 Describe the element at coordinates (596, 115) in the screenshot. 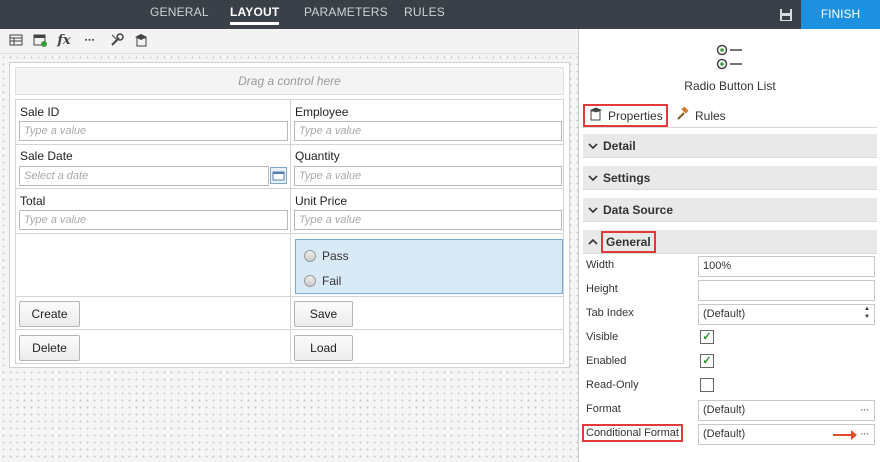

I see `properties-icon` at that location.